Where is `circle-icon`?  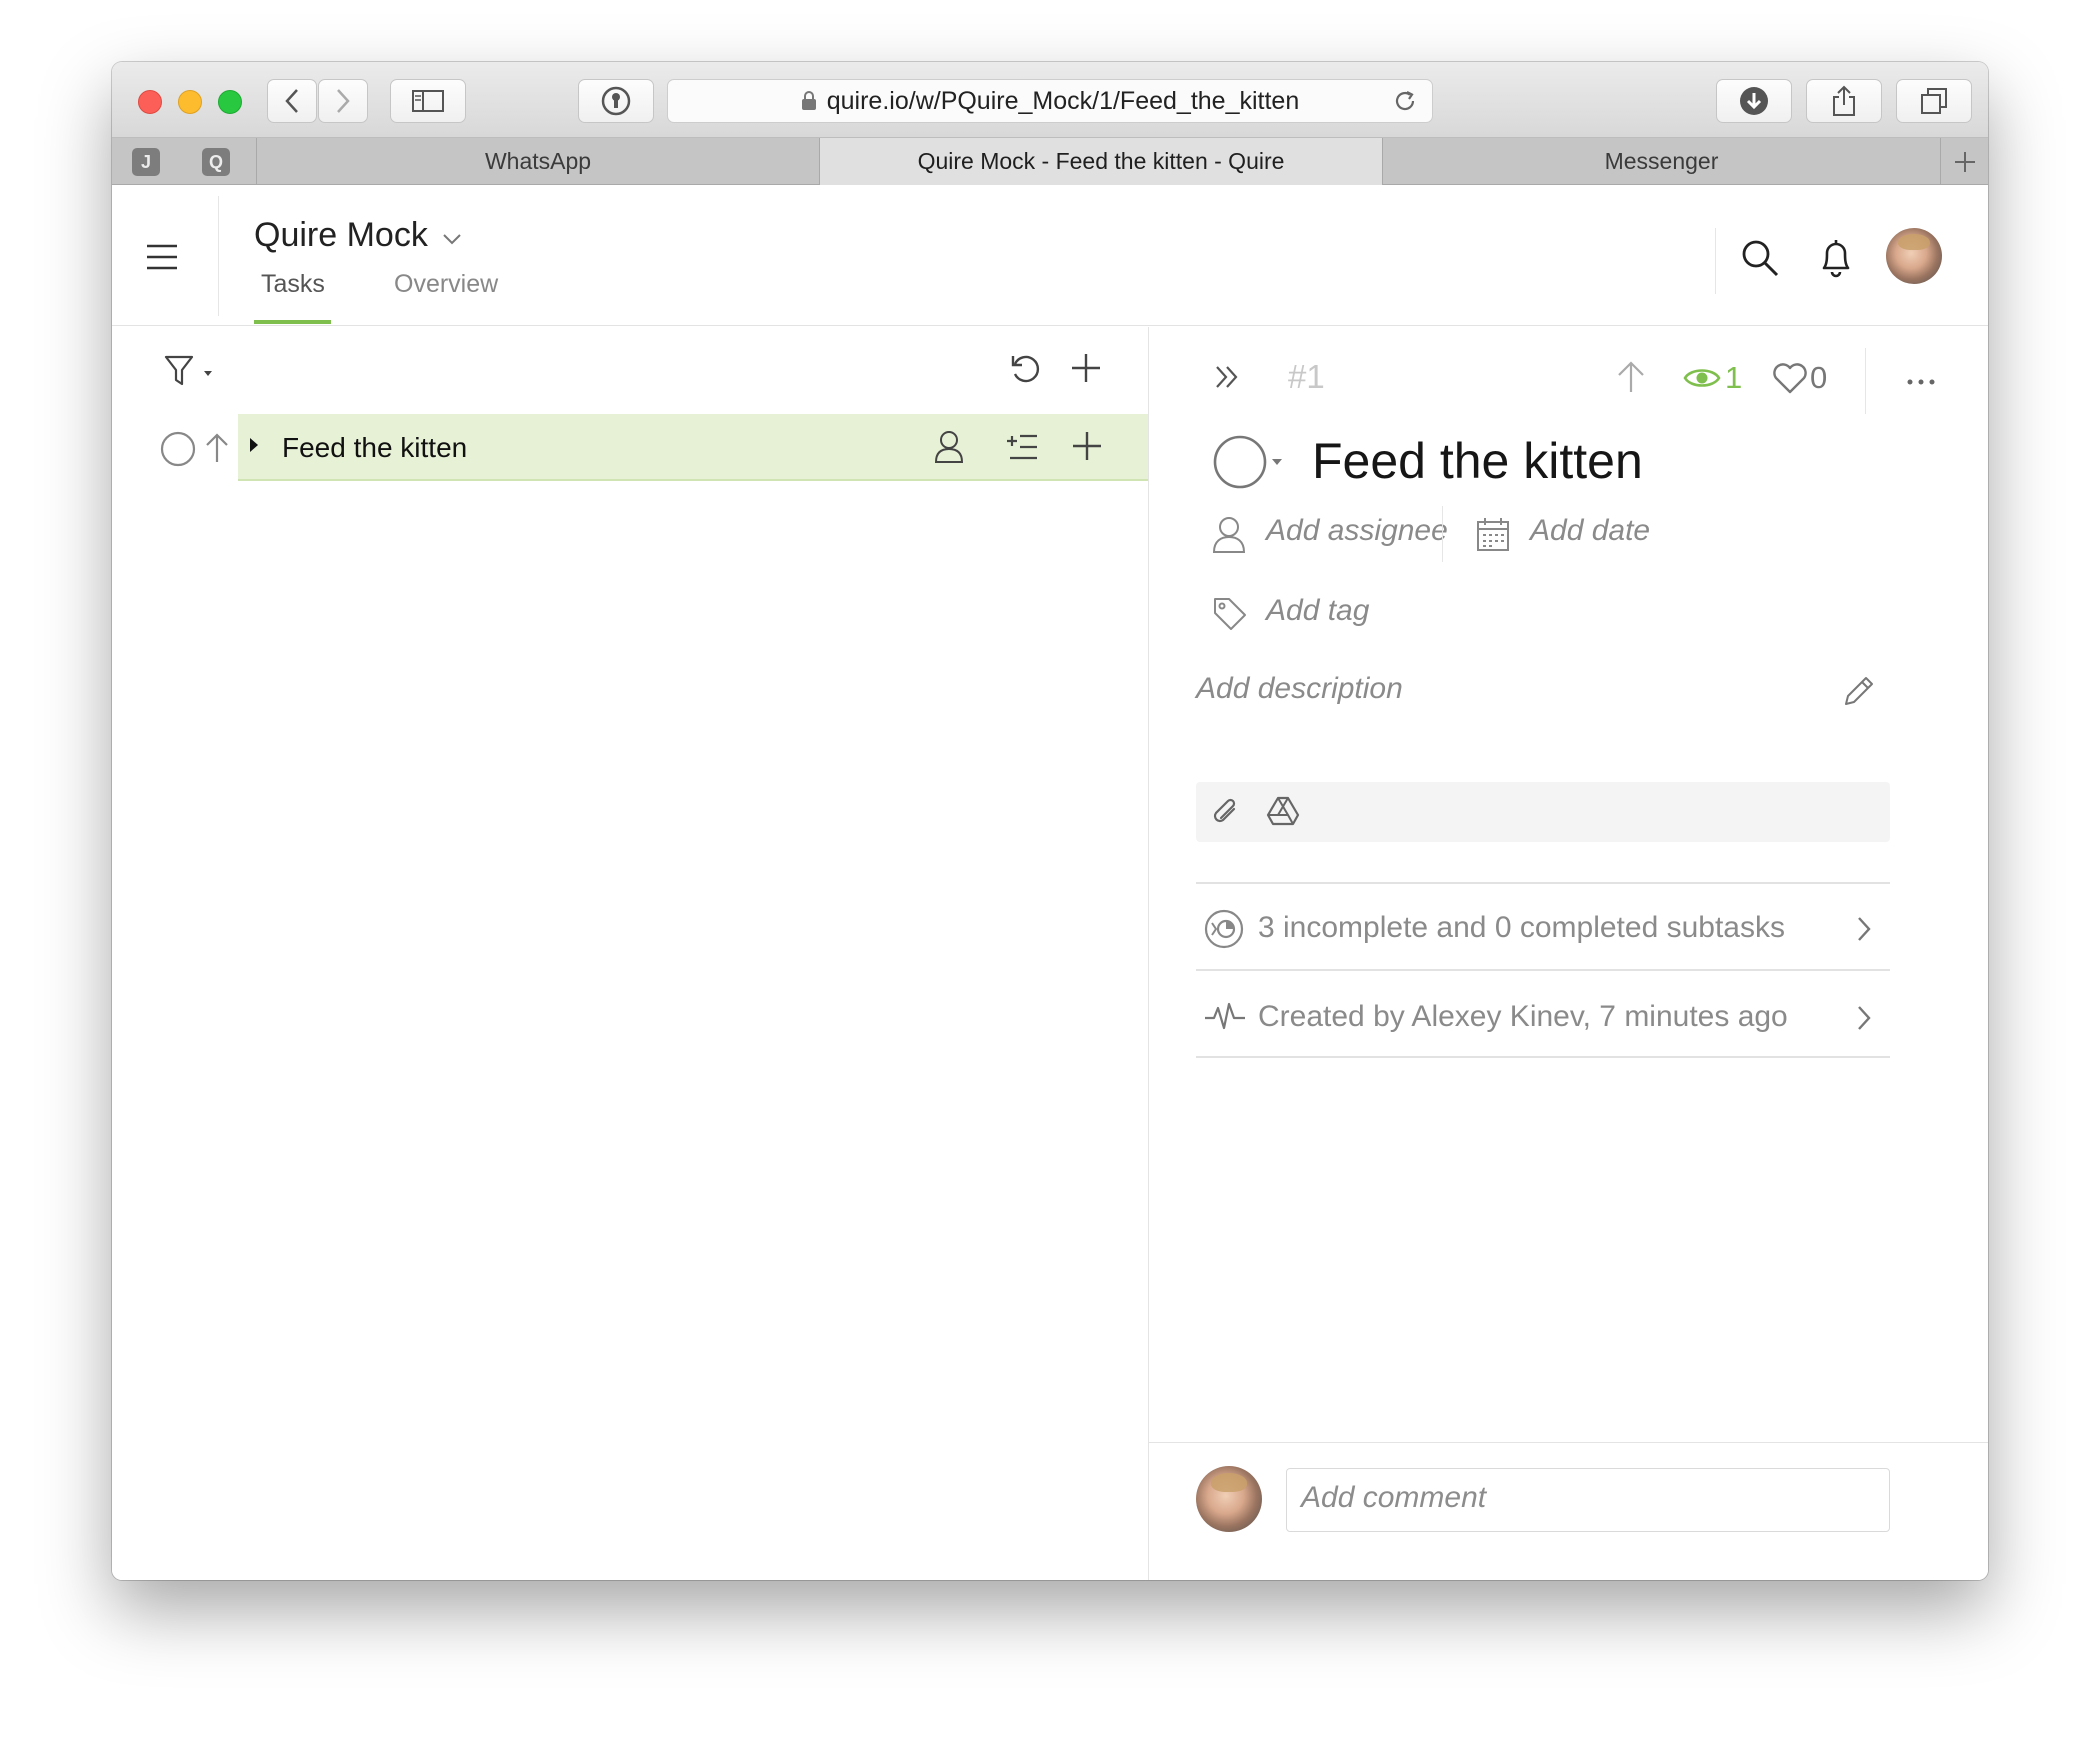 circle-icon is located at coordinates (178, 449).